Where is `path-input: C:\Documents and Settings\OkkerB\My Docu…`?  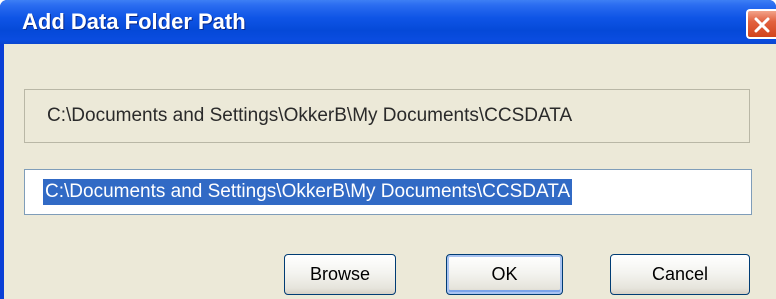 path-input: C:\Documents and Settings\OkkerB\My Docu… is located at coordinates (388, 192).